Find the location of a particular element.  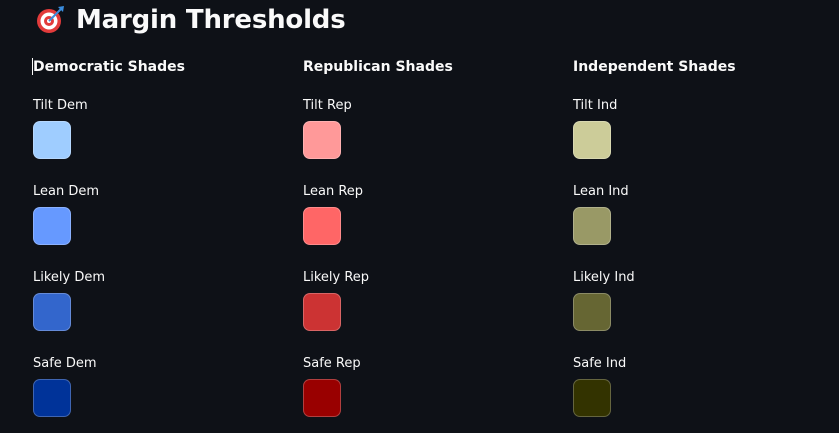

title-row: Margin Thresholds is located at coordinates (190, 20).